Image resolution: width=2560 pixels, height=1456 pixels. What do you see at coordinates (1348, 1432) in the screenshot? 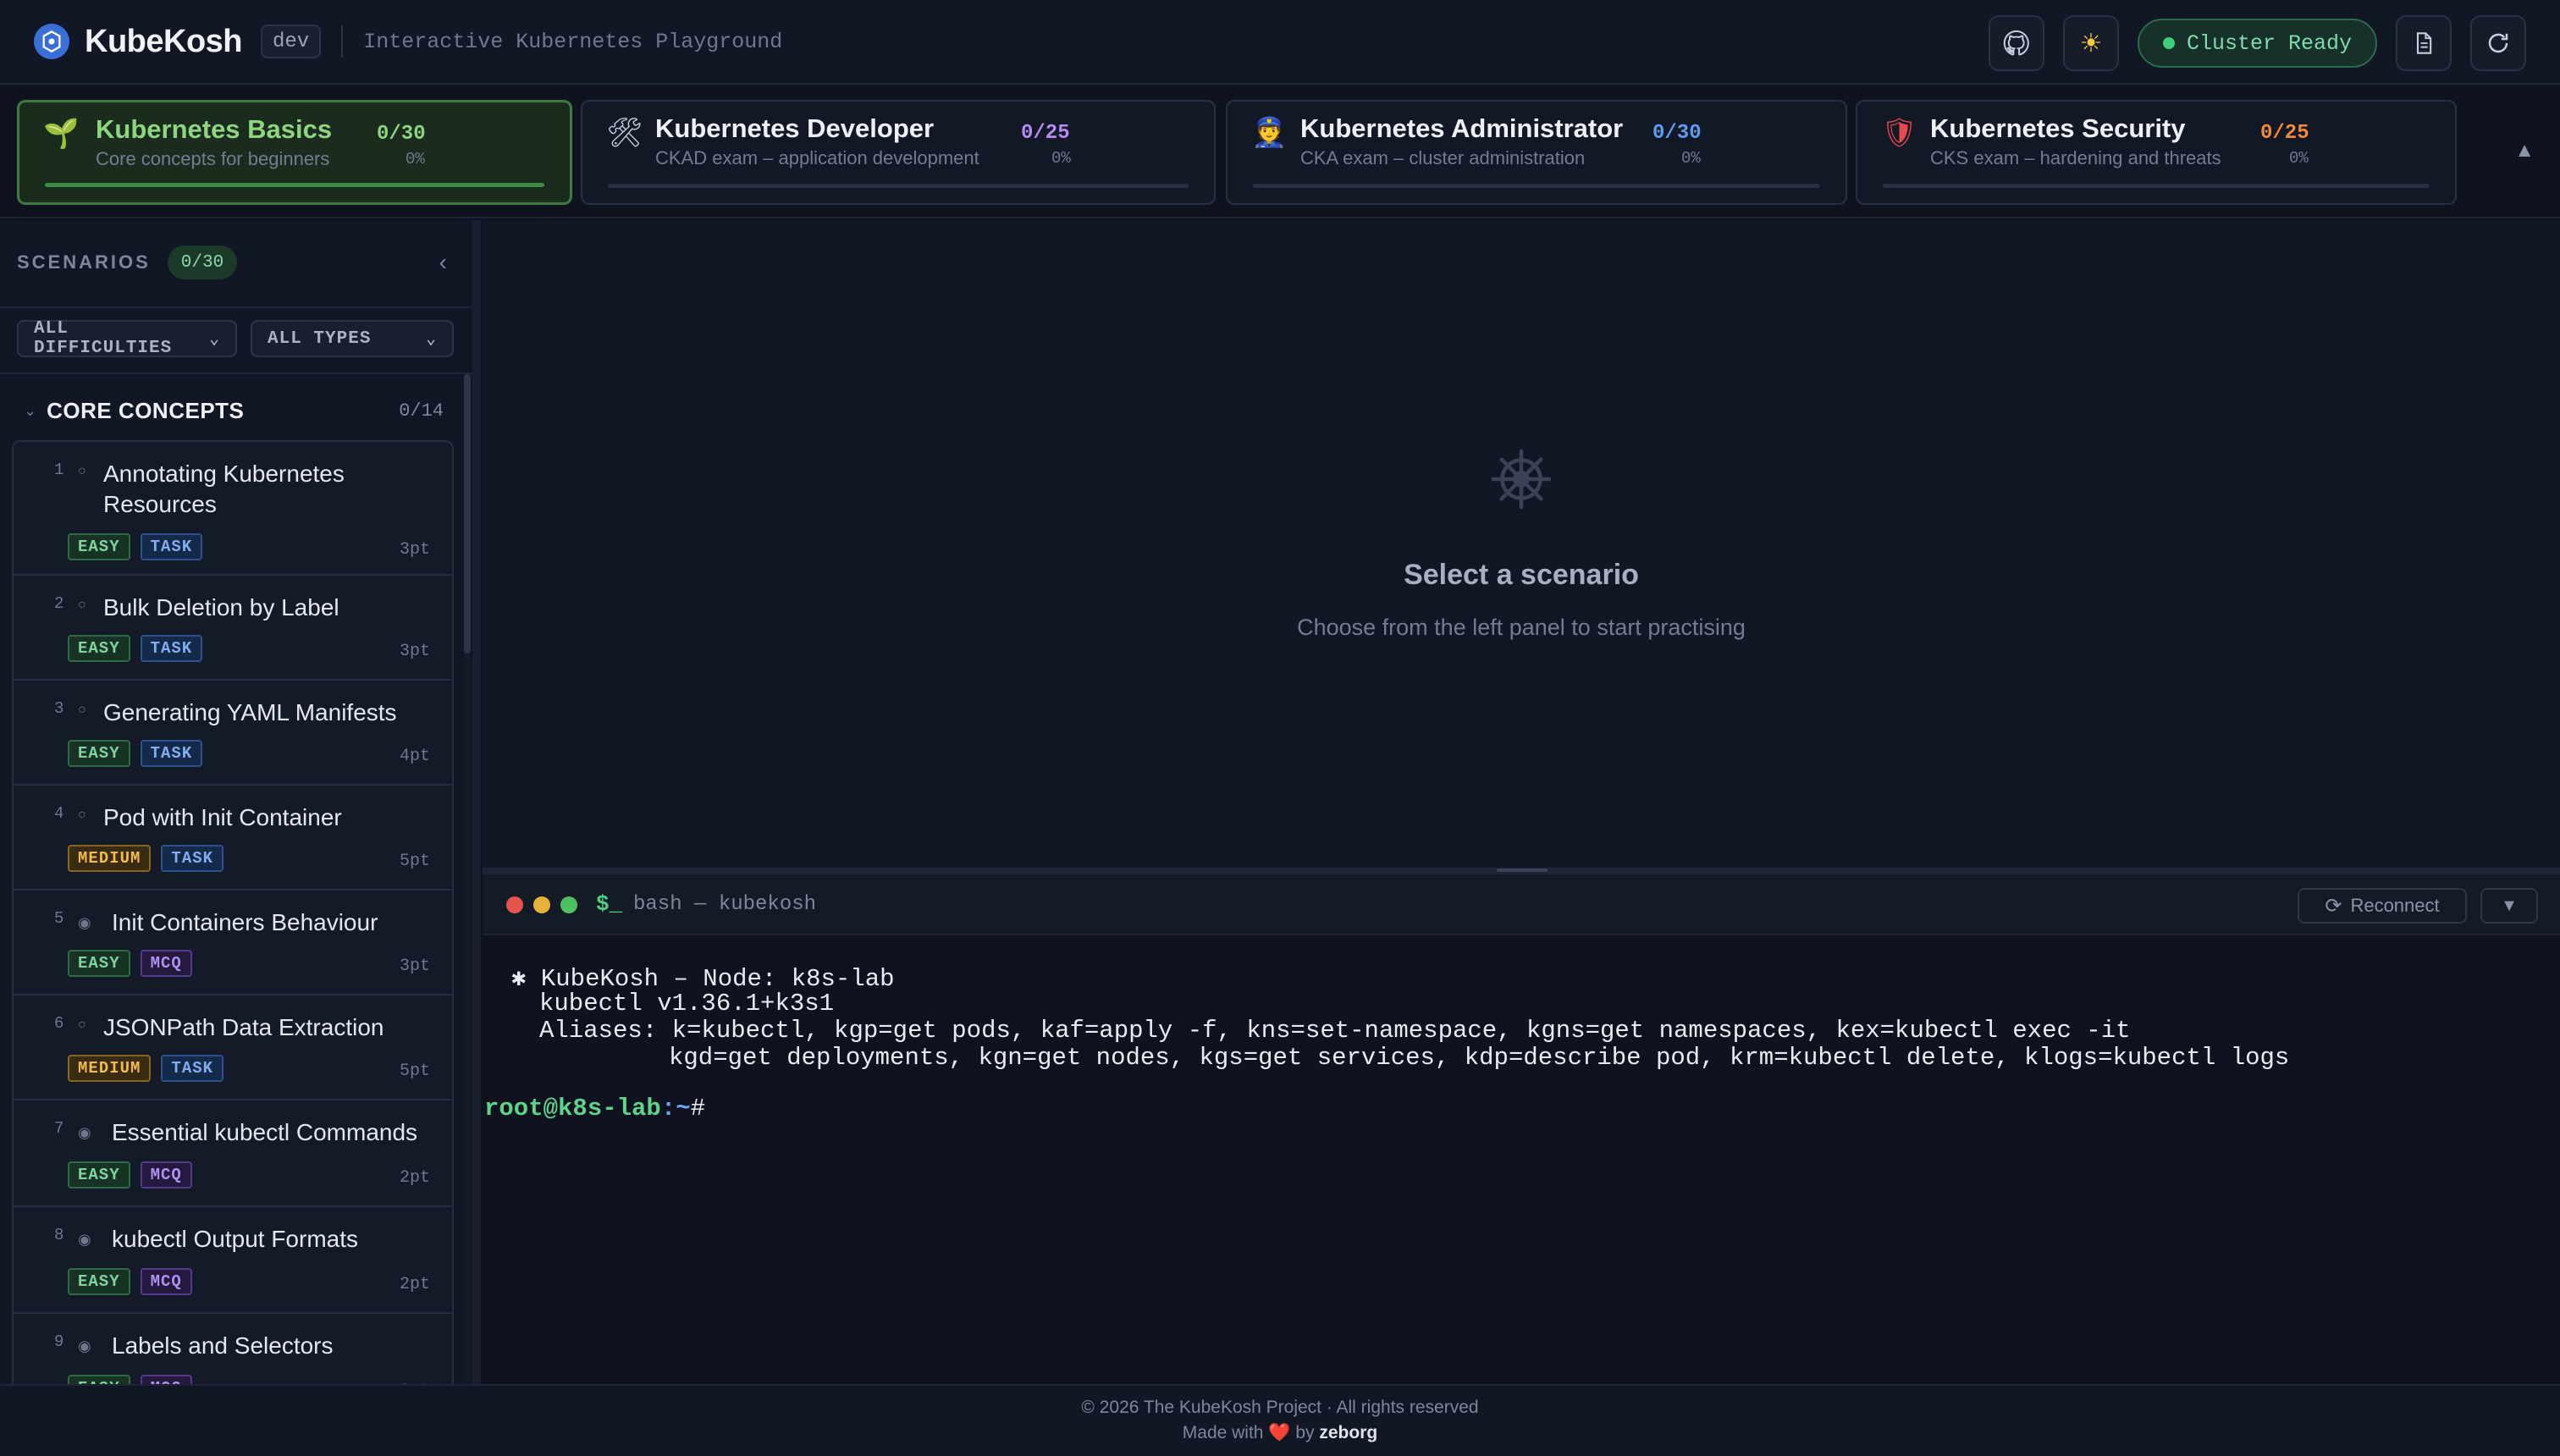
I see `author-link: zeborg` at bounding box center [1348, 1432].